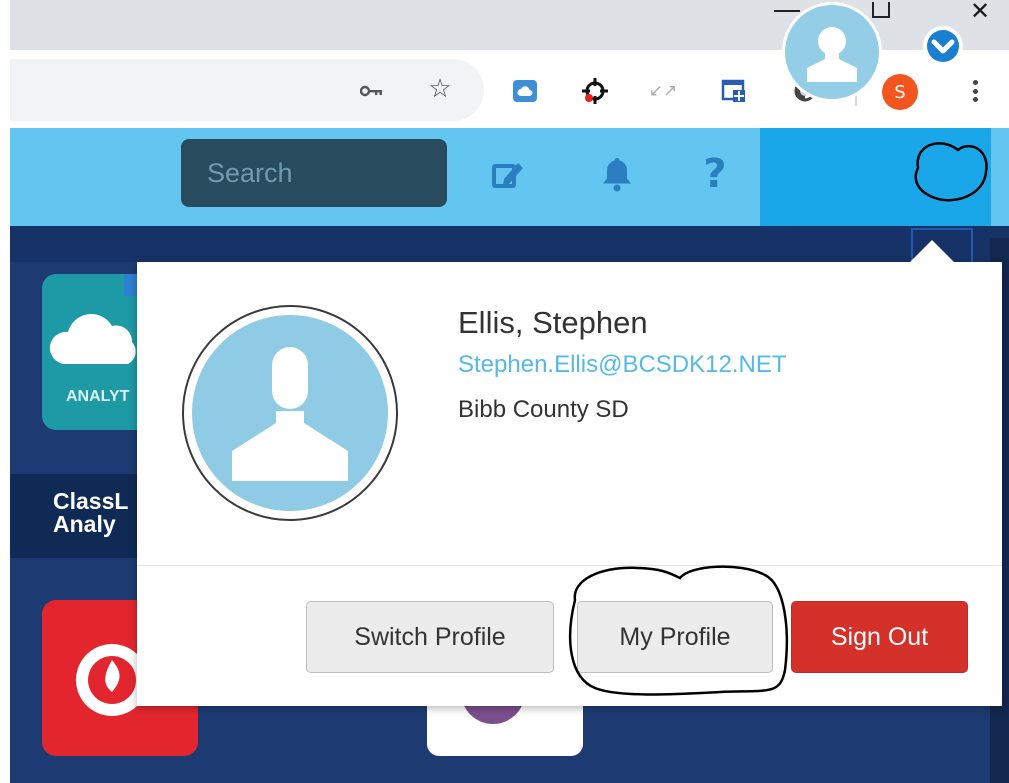  What do you see at coordinates (290, 413) in the screenshot?
I see `profile-avatar` at bounding box center [290, 413].